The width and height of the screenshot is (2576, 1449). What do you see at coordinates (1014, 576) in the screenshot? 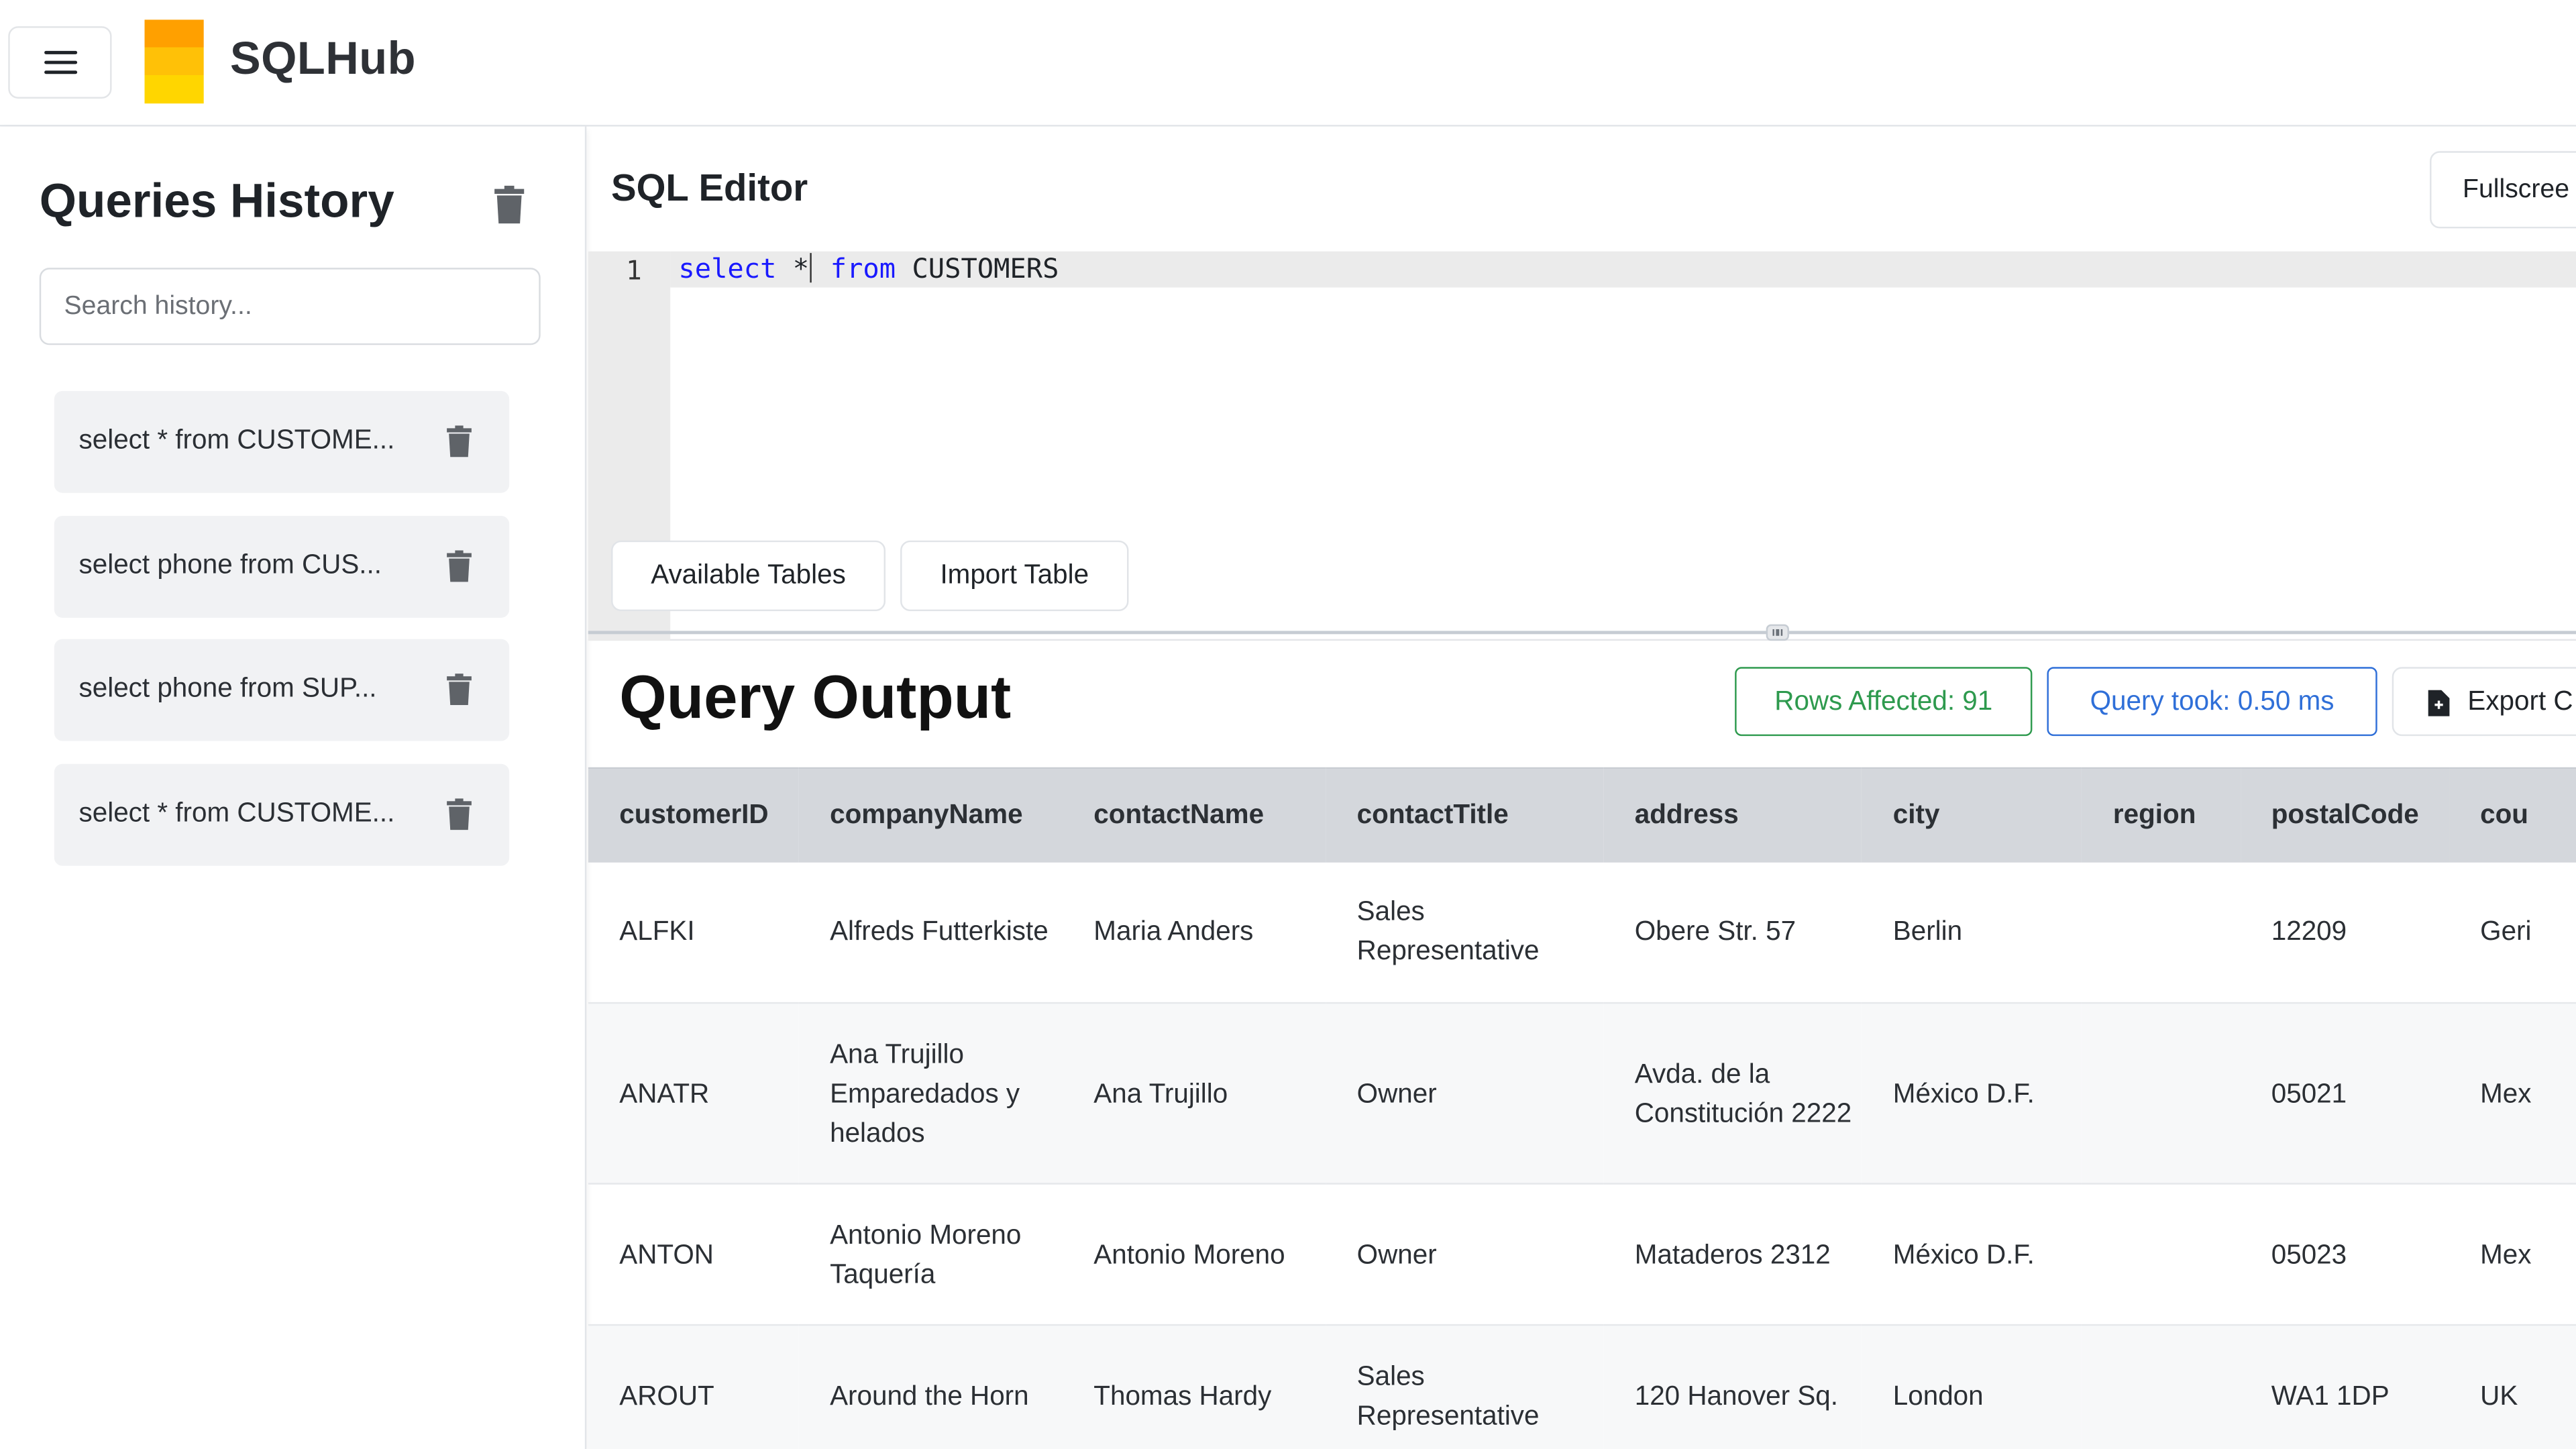
I see `import-table-button: Import Table` at bounding box center [1014, 576].